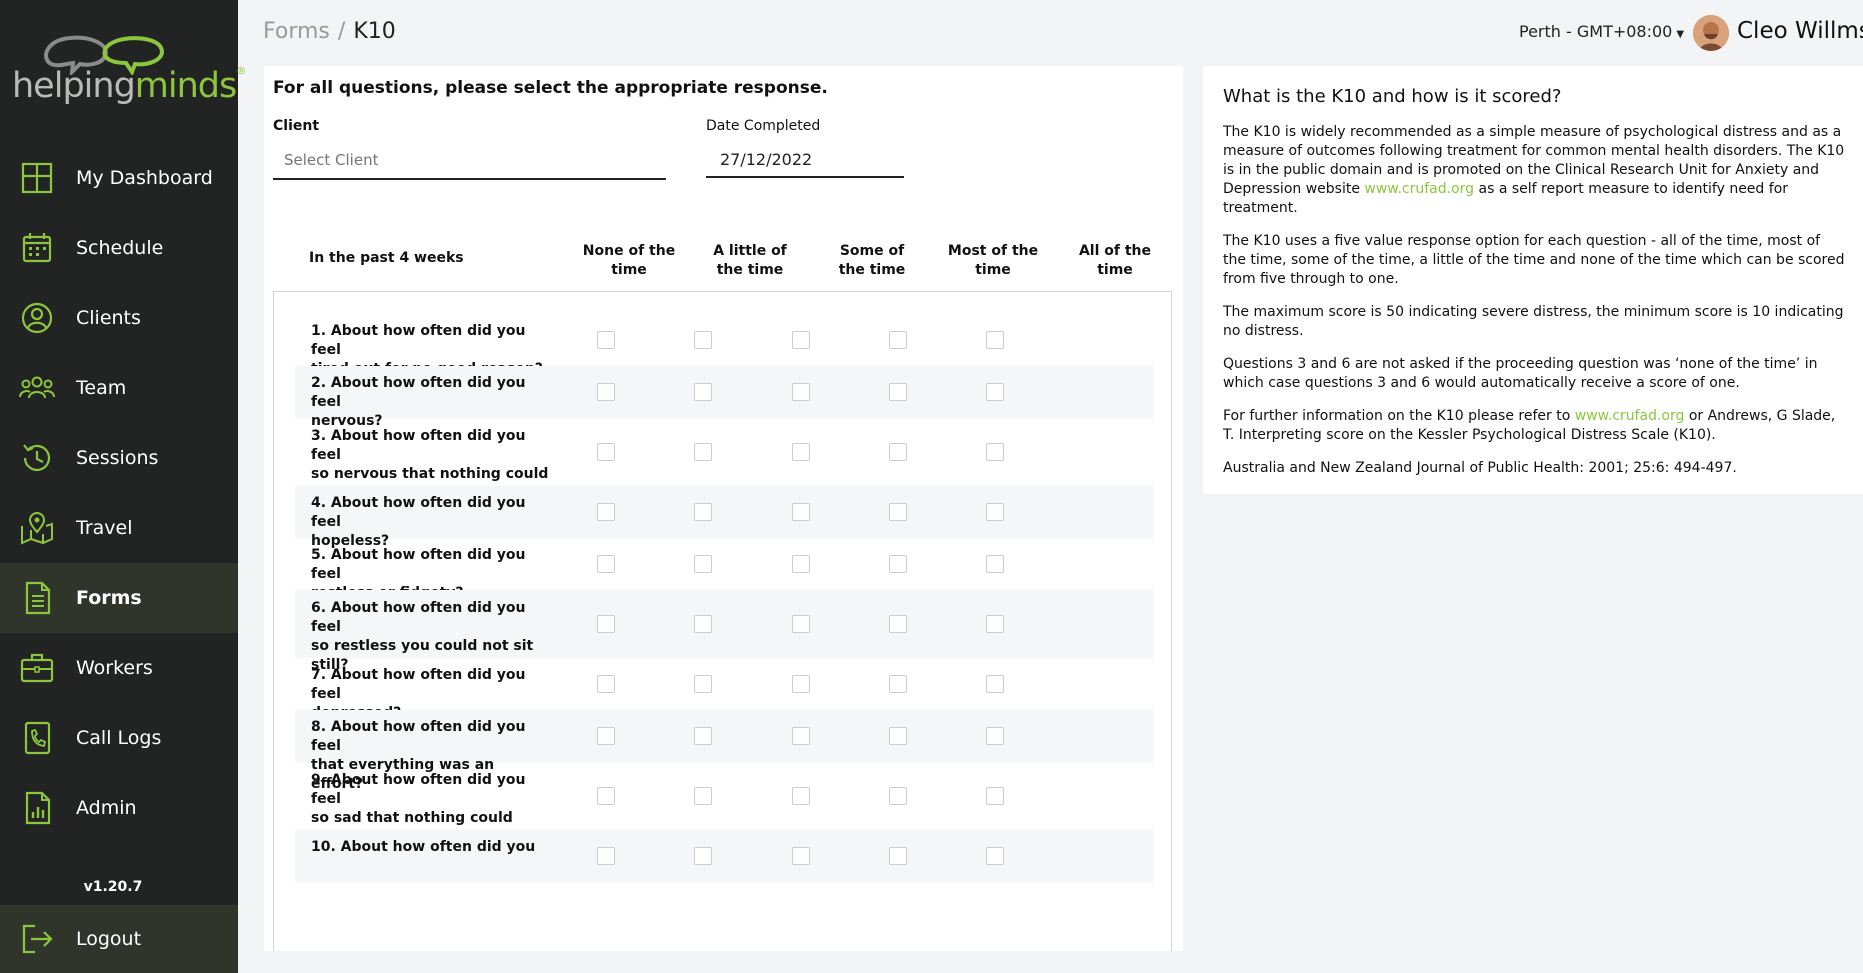 This screenshot has width=1863, height=973. Describe the element at coordinates (374, 31) in the screenshot. I see `page-title: K10` at that location.